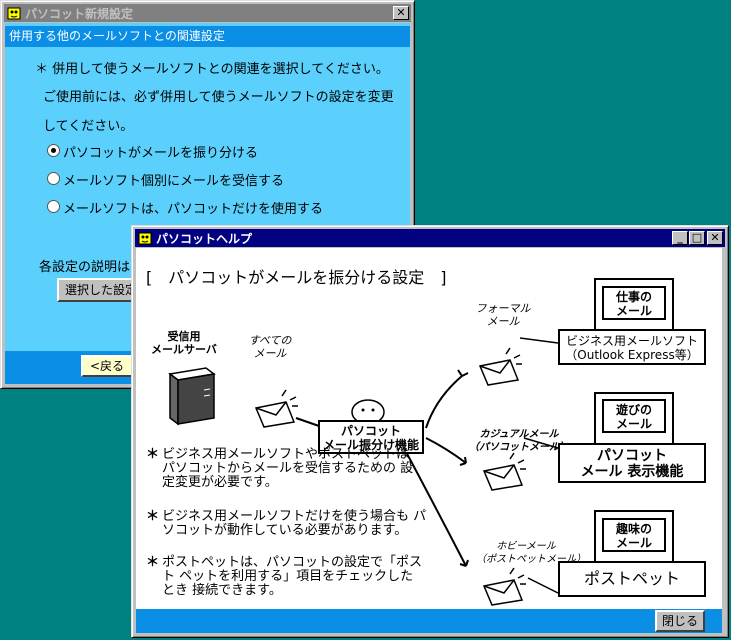 The height and width of the screenshot is (640, 731). I want to click on pasokot-display-box: パソコット メール 表示機能, so click(632, 463).